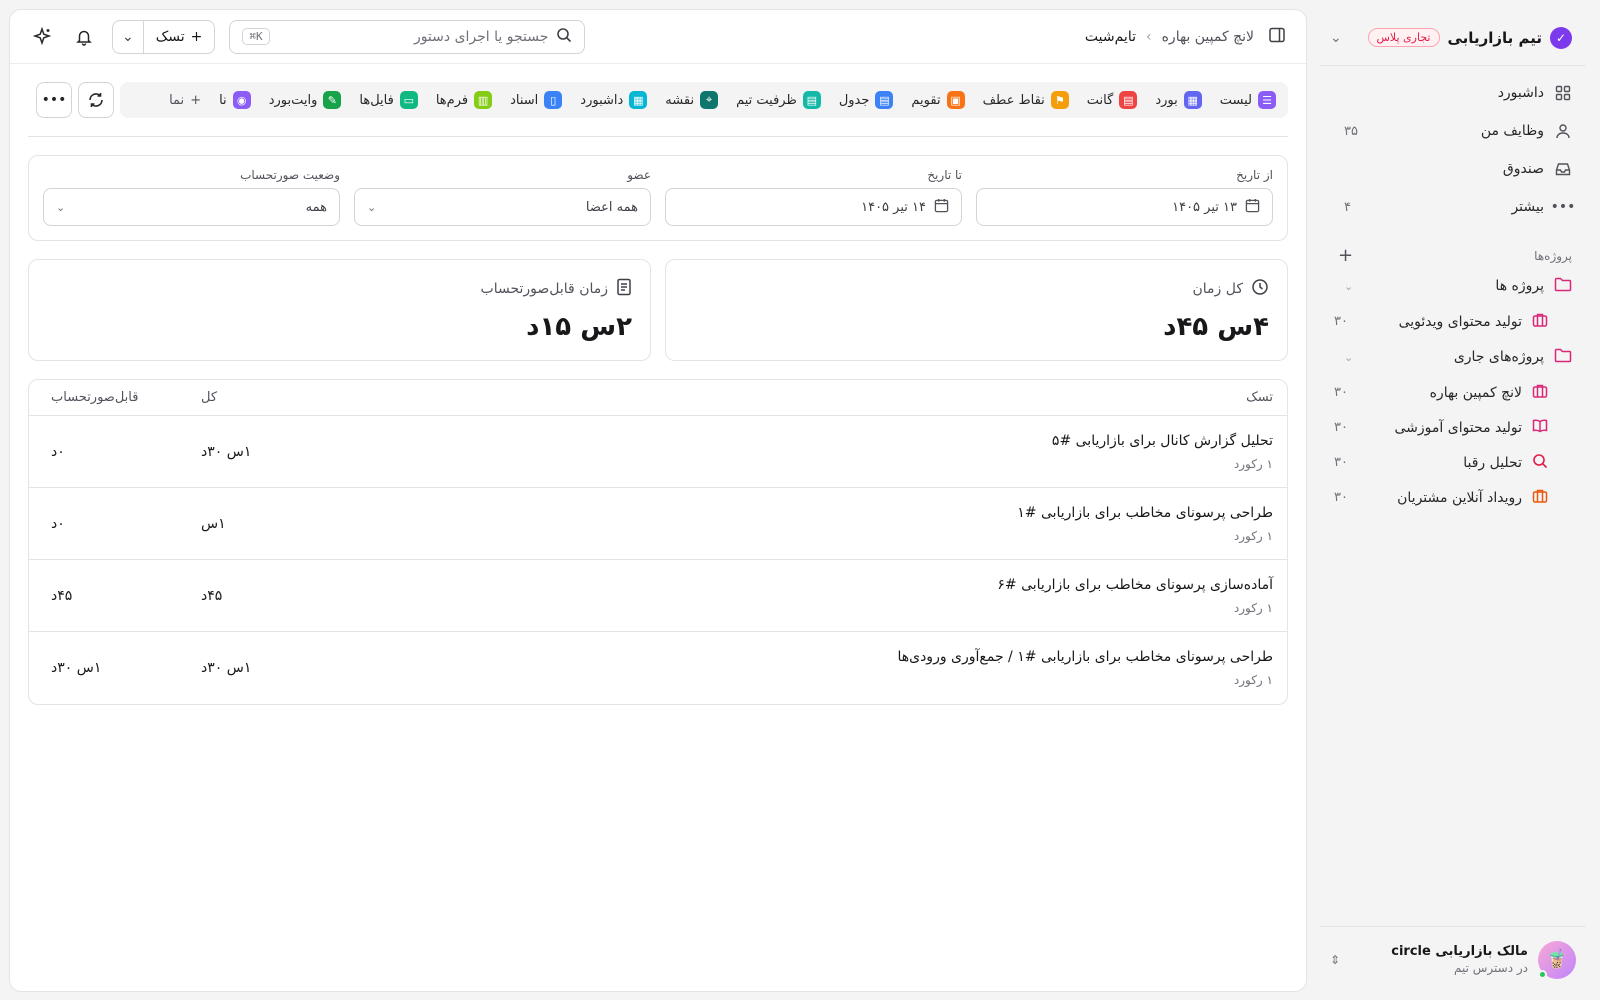  Describe the element at coordinates (76, 668) in the screenshot. I see `billable-cell: ۱س ۳۰د` at that location.